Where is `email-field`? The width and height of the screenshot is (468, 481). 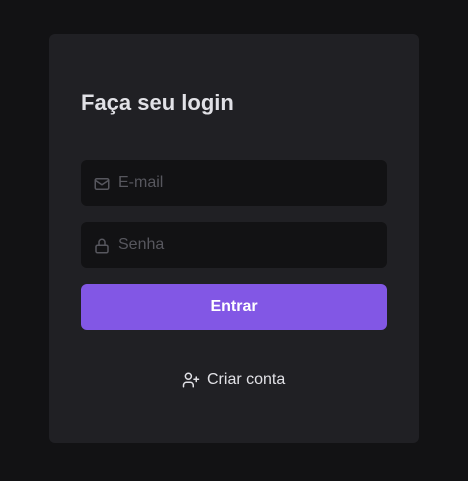
email-field is located at coordinates (234, 183).